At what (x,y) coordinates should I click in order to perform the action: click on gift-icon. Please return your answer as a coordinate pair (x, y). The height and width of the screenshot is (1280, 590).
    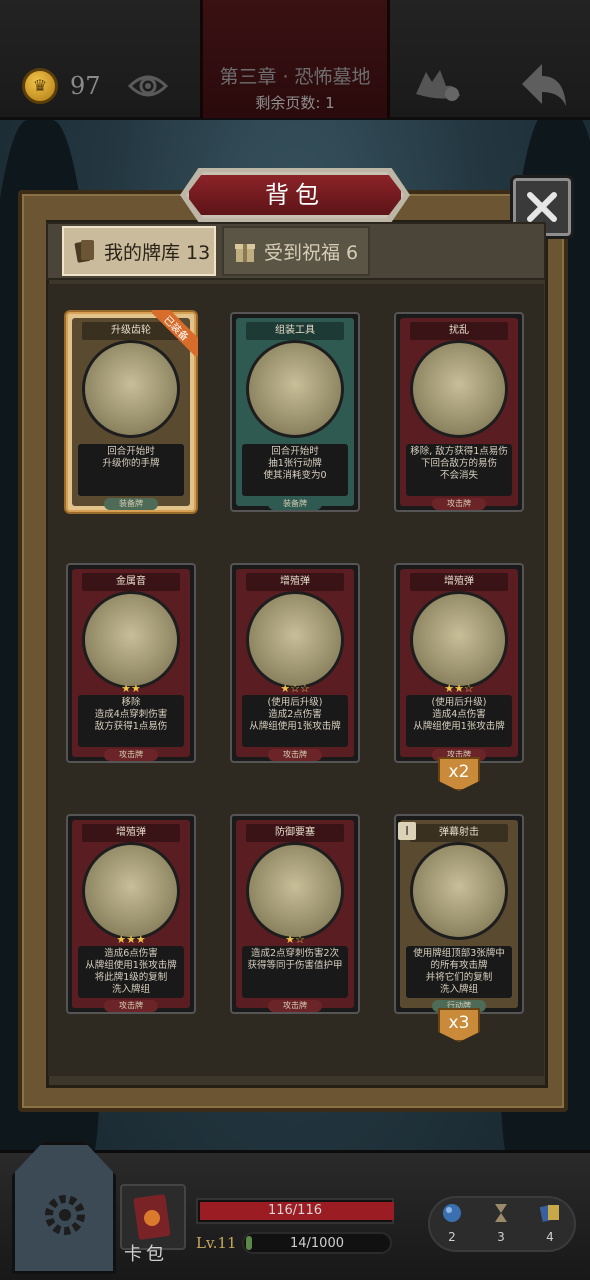
    Looking at the image, I should click on (245, 253).